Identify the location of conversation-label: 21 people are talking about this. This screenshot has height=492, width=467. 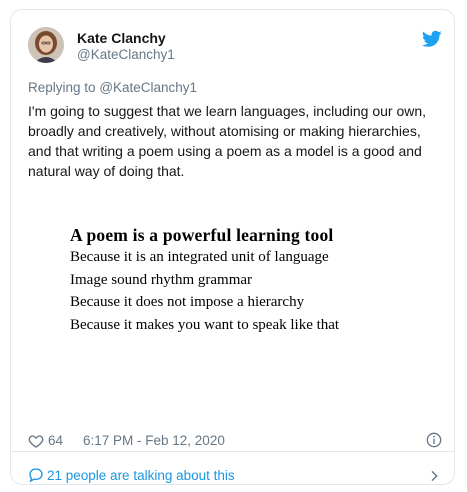
(141, 475).